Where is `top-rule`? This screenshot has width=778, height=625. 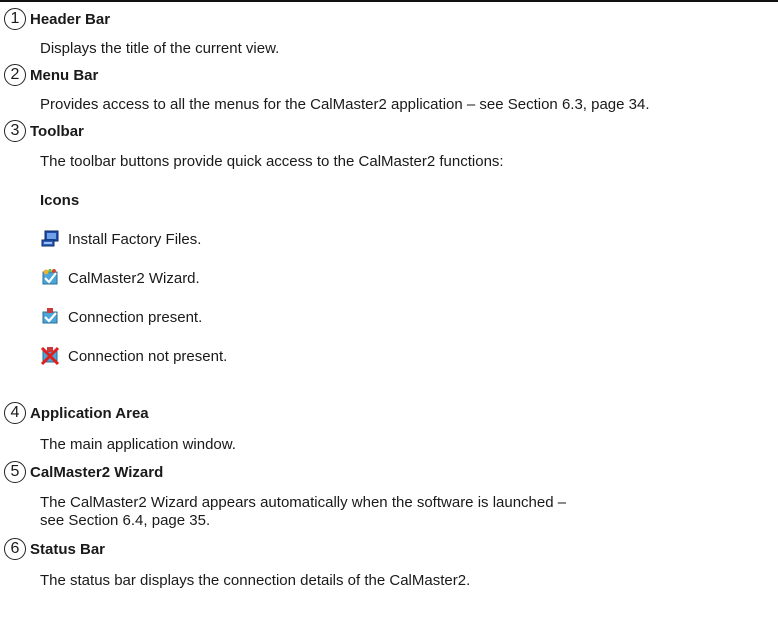 top-rule is located at coordinates (389, 1).